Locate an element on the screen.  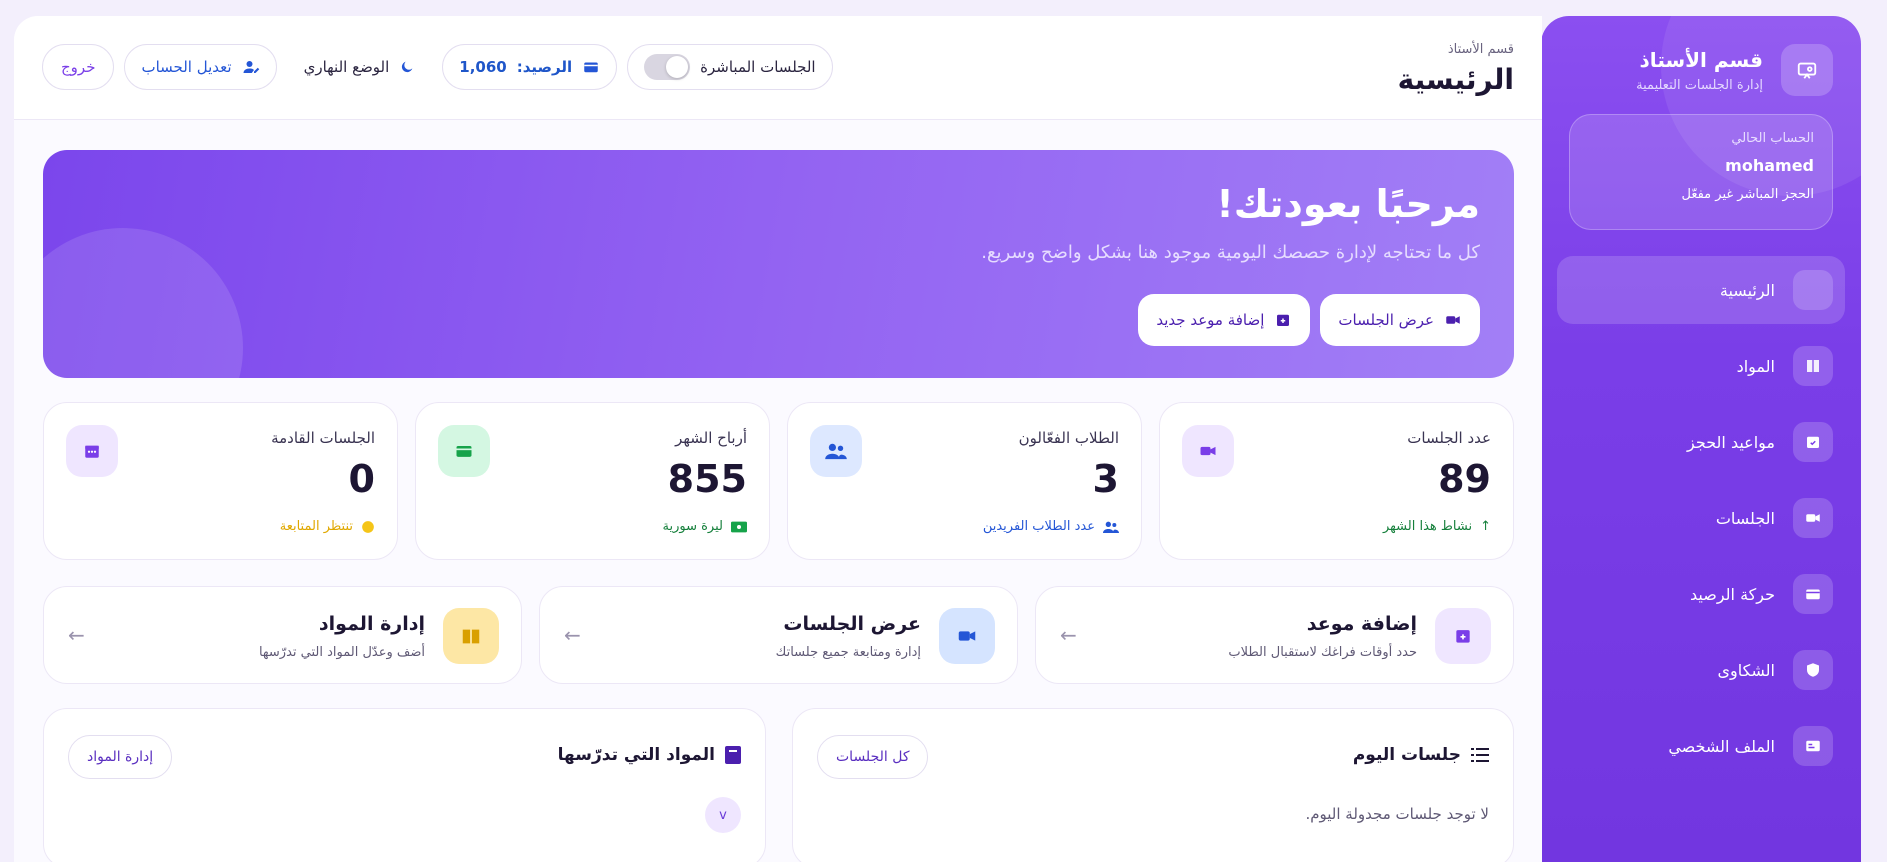
users-icon is located at coordinates (836, 451).